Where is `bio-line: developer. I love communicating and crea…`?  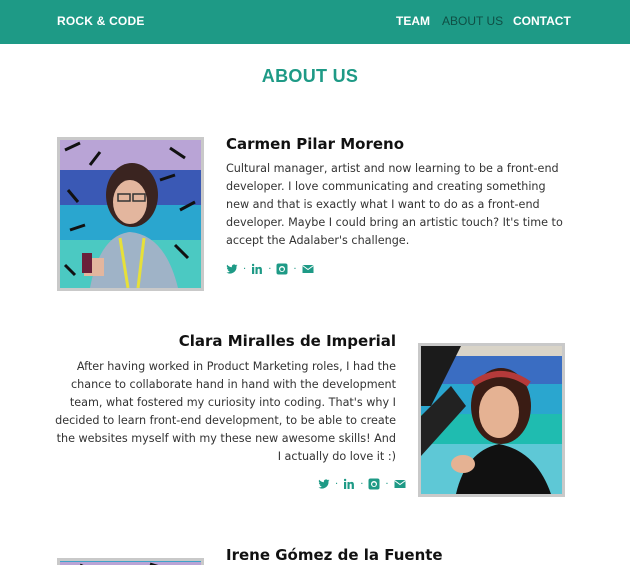
bio-line: developer. I love communicating and crea… is located at coordinates (386, 186).